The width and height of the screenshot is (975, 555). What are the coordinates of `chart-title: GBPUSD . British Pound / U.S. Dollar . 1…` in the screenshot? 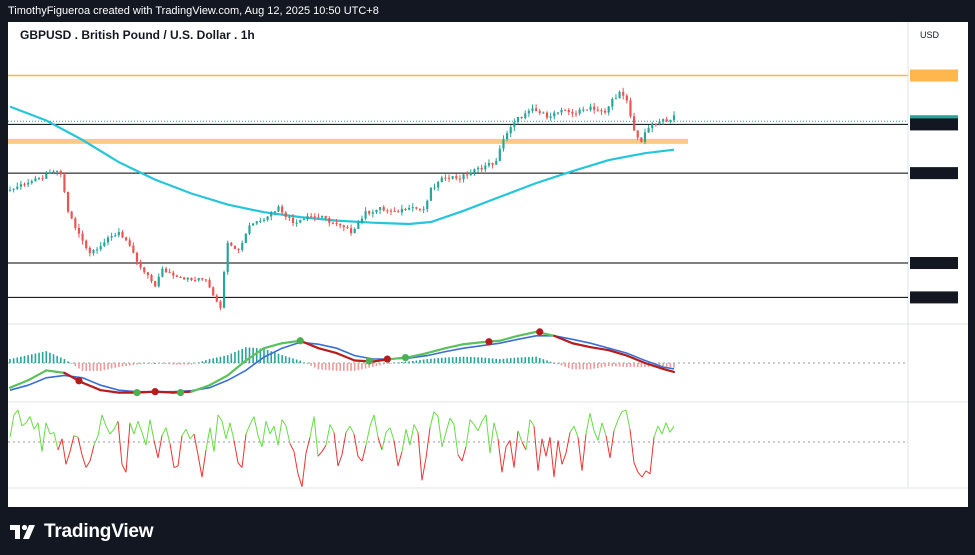 It's located at (137, 35).